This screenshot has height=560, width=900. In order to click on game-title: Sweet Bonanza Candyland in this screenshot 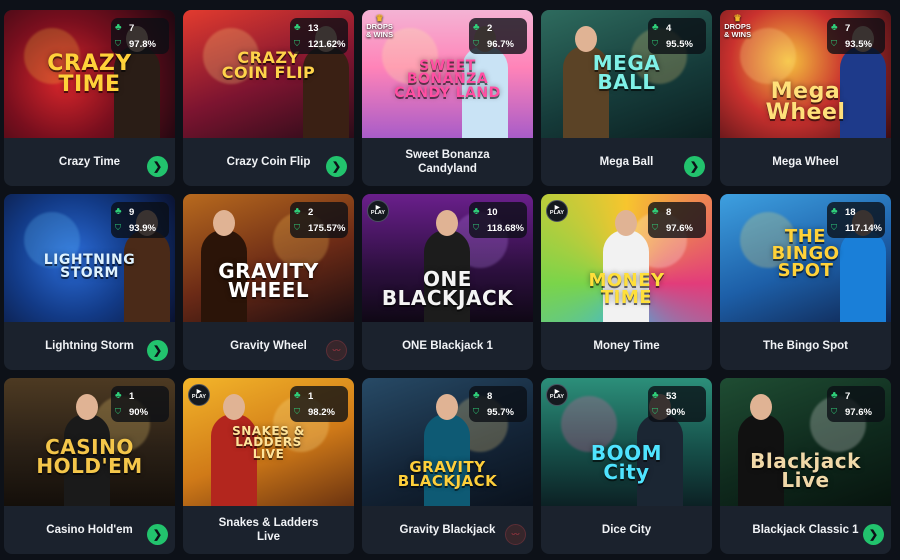, I will do `click(447, 162)`.